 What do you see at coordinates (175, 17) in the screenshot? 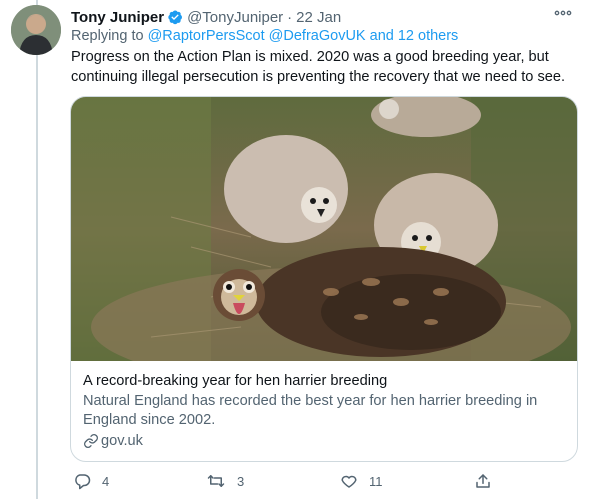
I see `verified-badge-icon` at bounding box center [175, 17].